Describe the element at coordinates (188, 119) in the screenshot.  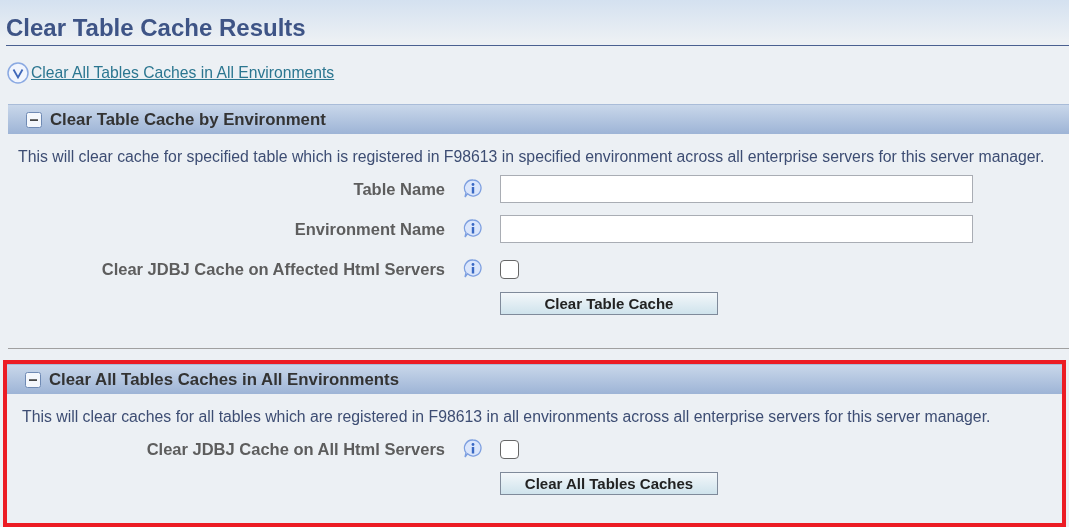
I see `section-title: Clear Table Cache by Environment` at that location.